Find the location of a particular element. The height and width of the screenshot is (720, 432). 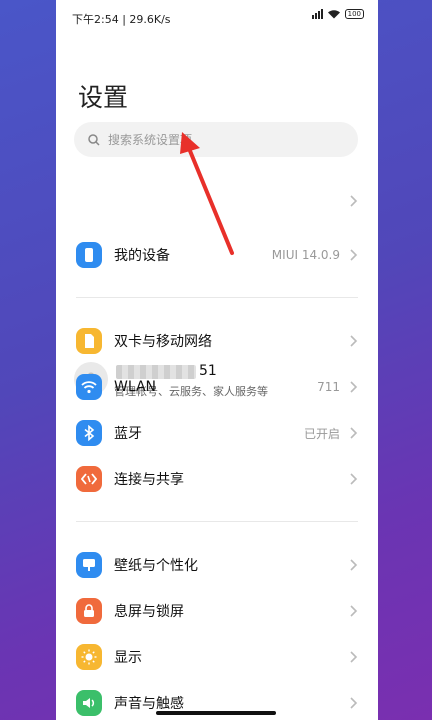

wlan-label: WLAN is located at coordinates (135, 387).